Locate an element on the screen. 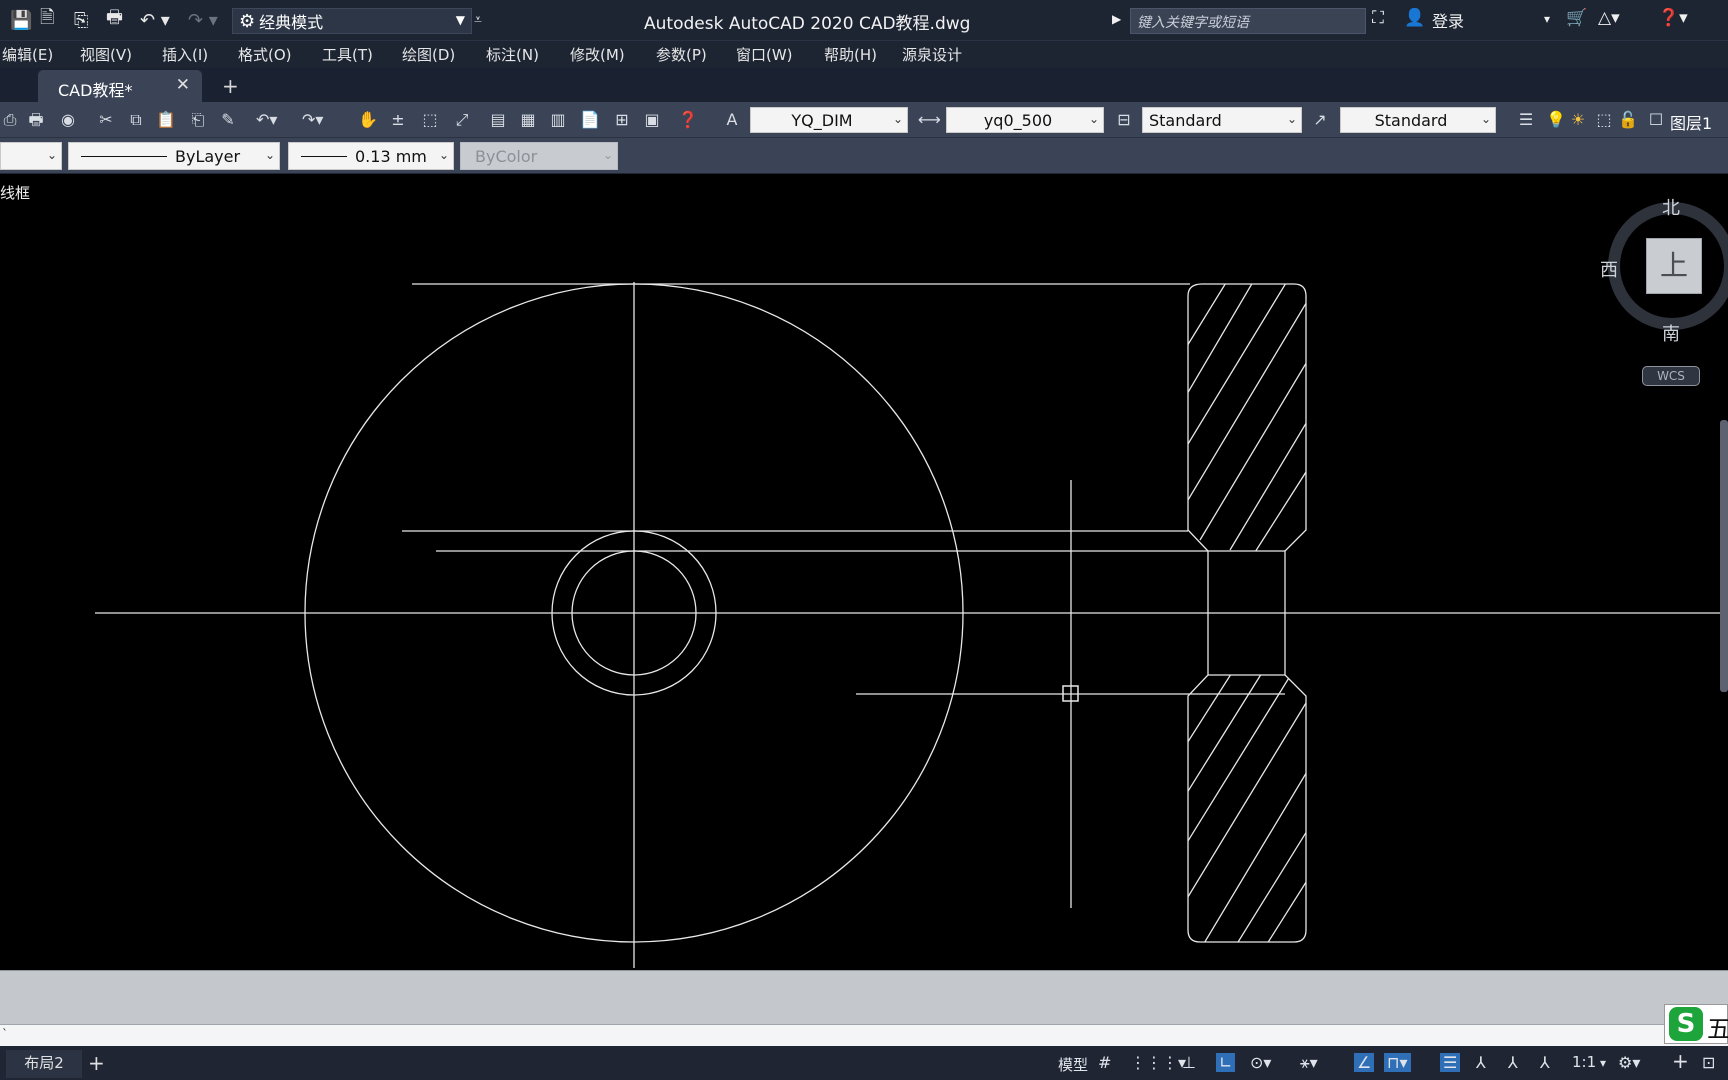 The image size is (1728, 1080). tool-palettes-icon: ▥ is located at coordinates (558, 120).